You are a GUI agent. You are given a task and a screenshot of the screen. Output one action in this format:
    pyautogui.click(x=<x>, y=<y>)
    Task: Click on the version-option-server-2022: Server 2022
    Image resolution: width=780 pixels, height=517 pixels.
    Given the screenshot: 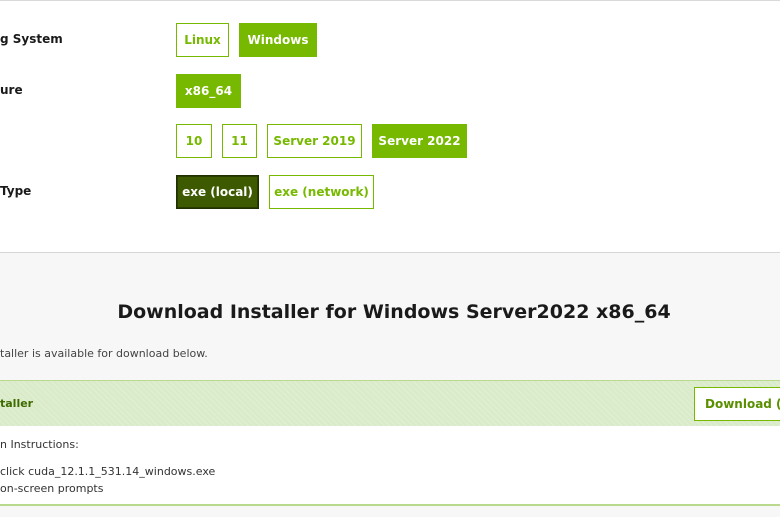 What is the action you would take?
    pyautogui.click(x=419, y=141)
    